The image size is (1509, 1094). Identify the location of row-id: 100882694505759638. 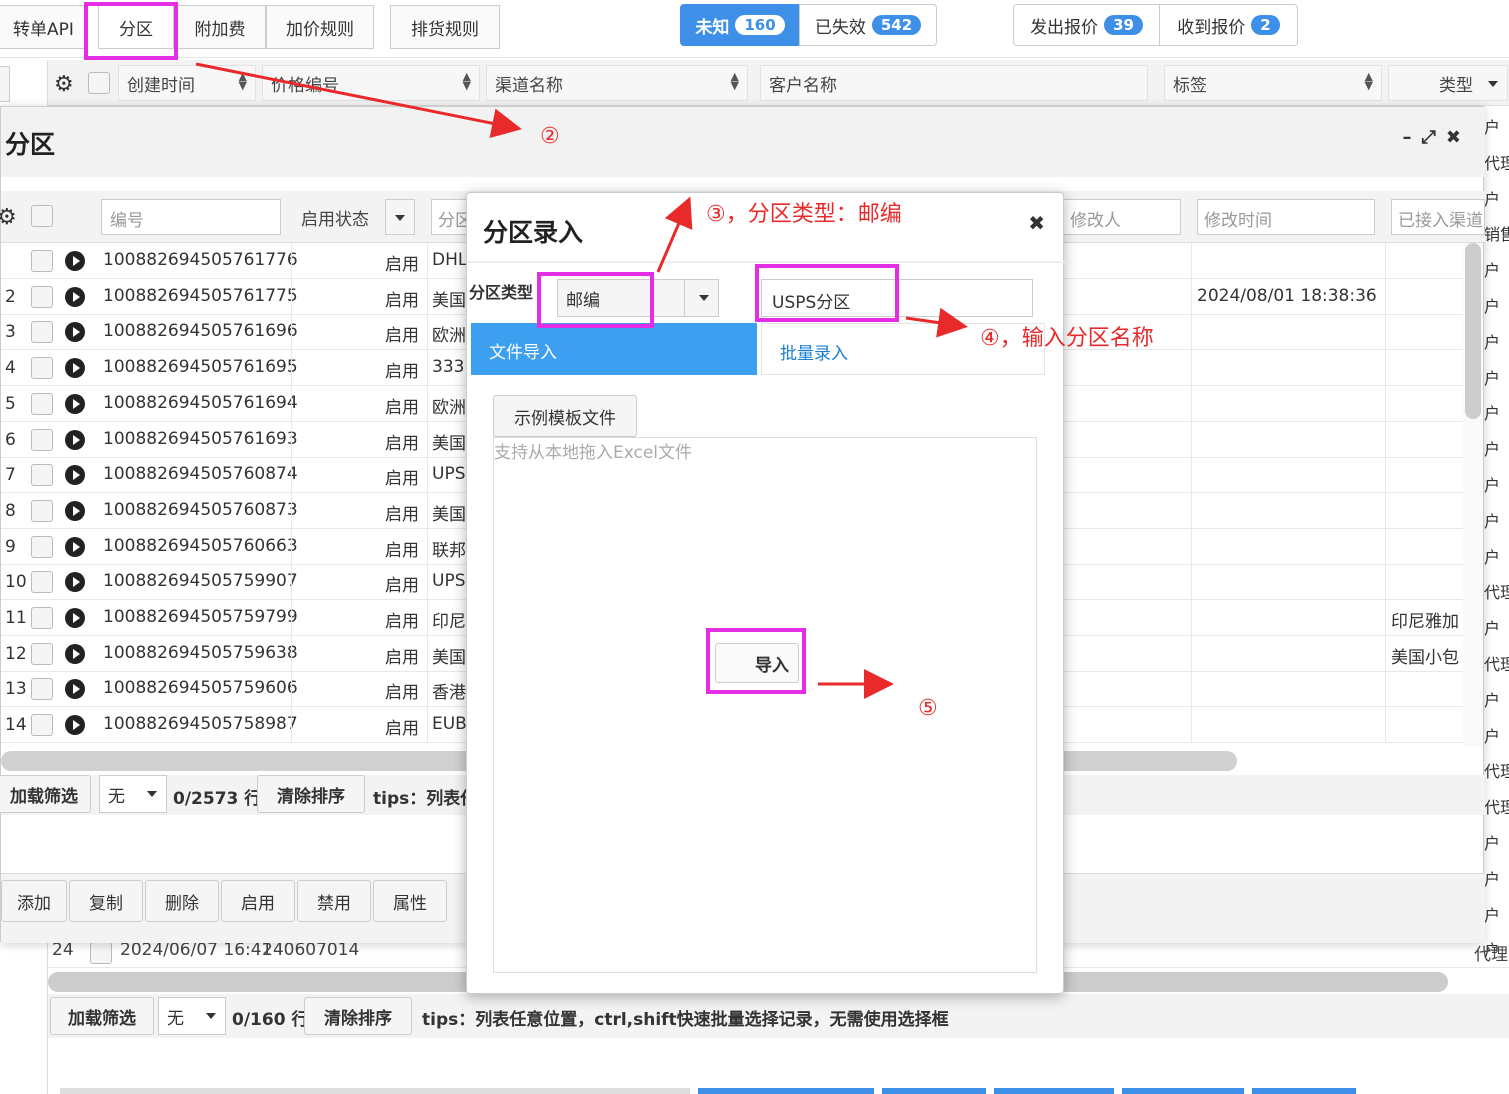
(200, 652).